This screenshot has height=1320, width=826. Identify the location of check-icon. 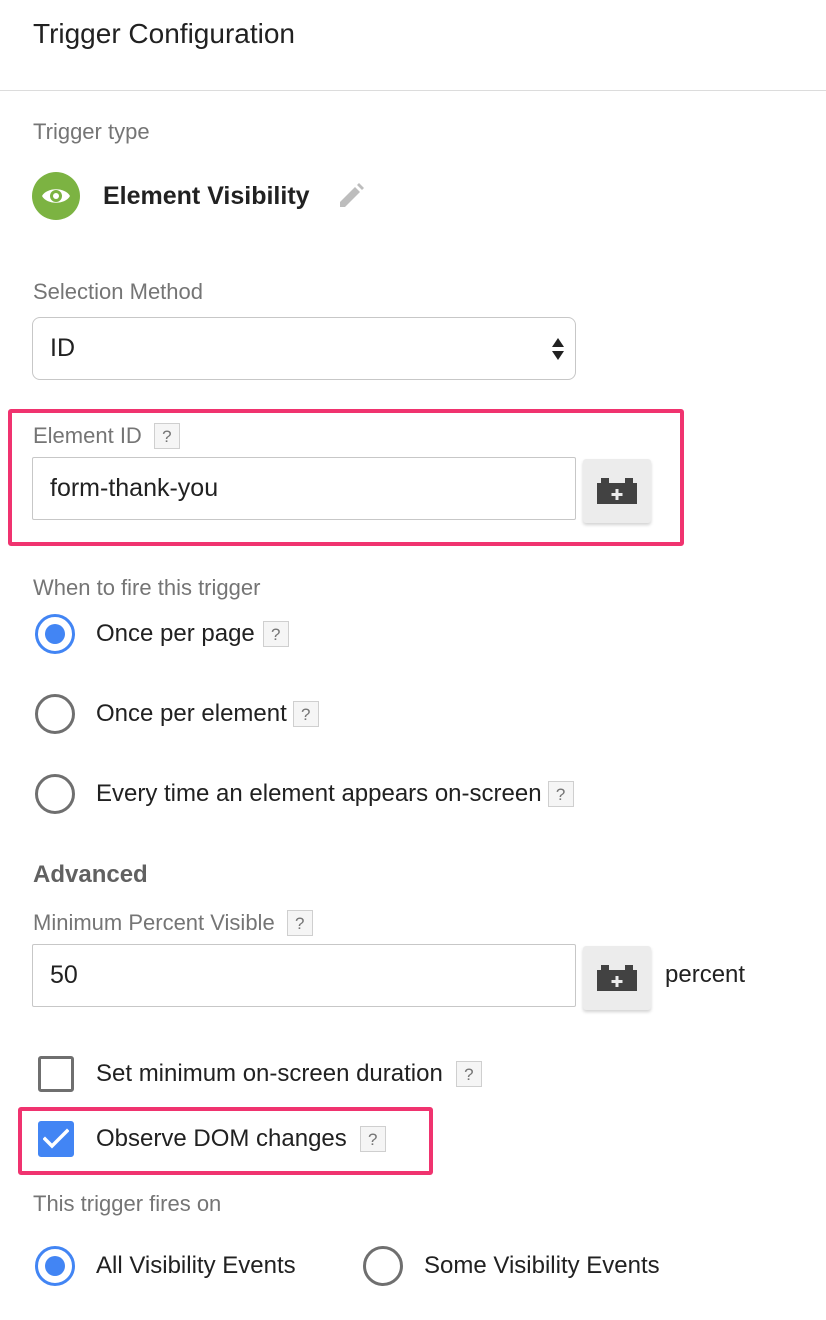
(56, 1138).